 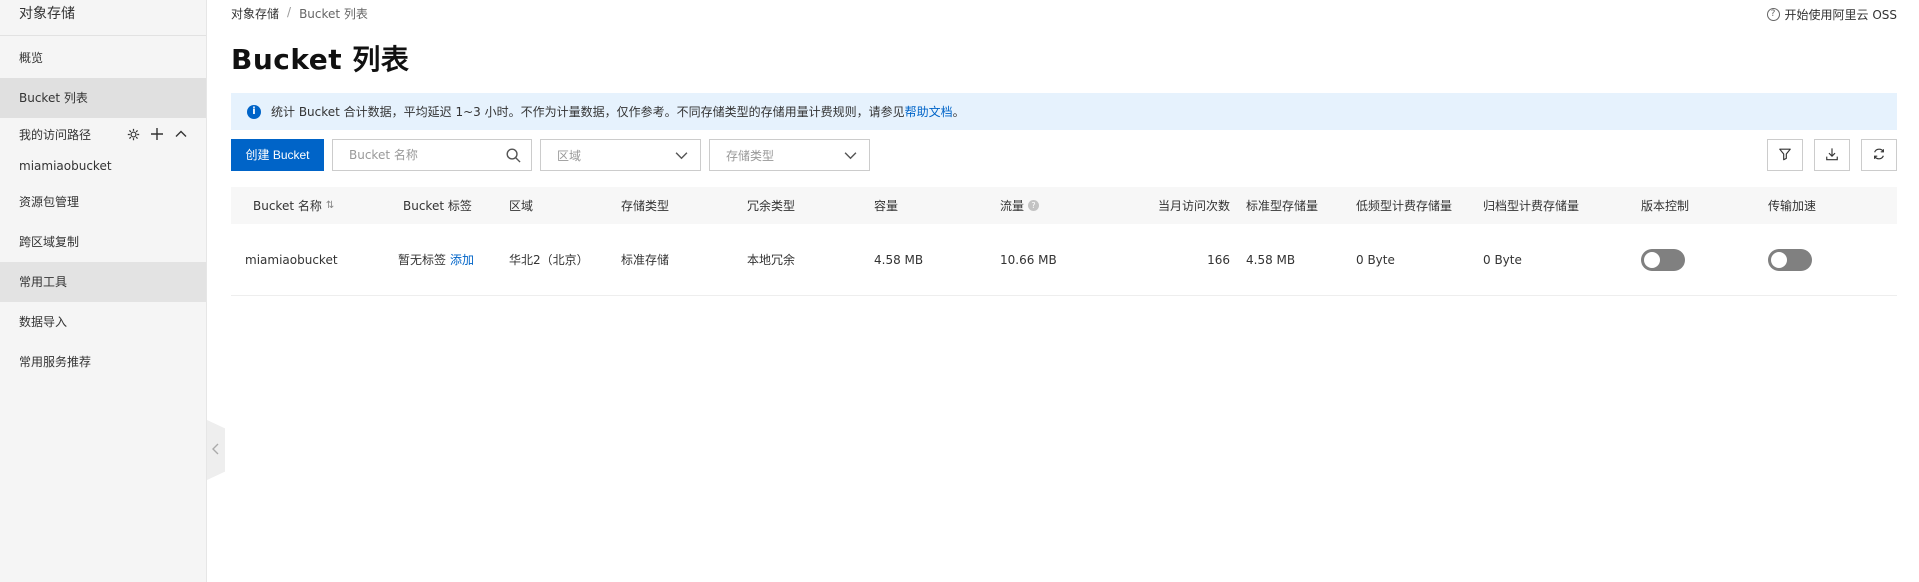 What do you see at coordinates (645, 206) in the screenshot?
I see `col-storage-type: 存储类型` at bounding box center [645, 206].